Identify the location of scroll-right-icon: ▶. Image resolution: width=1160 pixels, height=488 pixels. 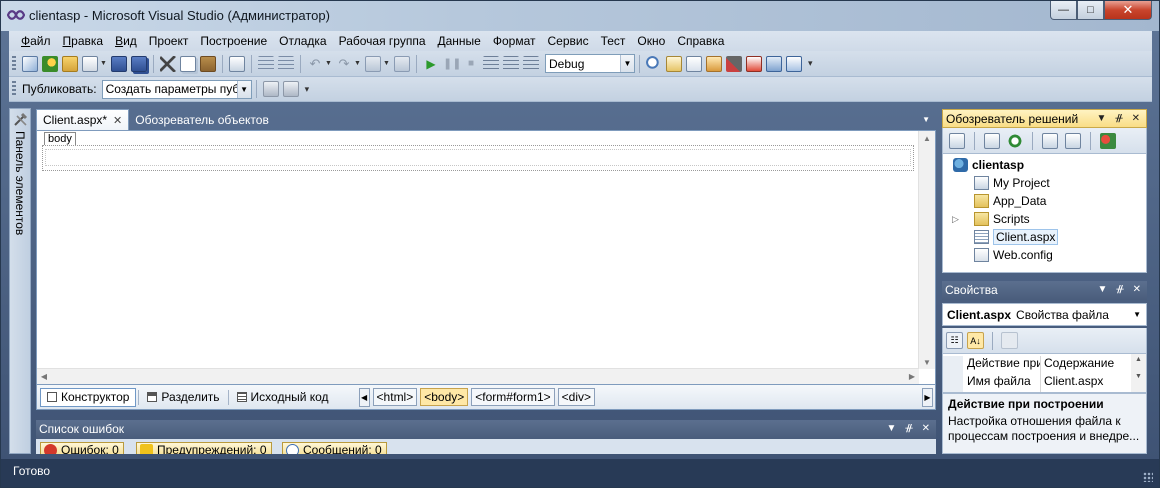
(912, 376).